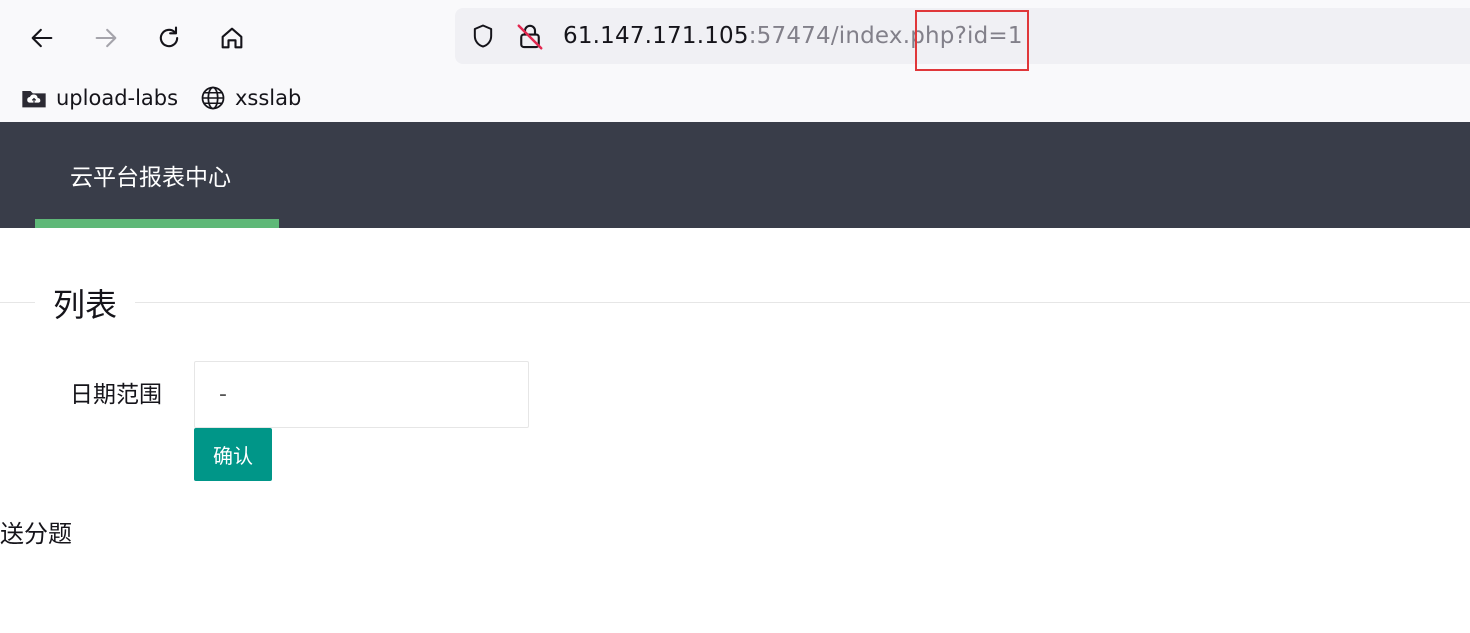 This screenshot has height=633, width=1470. I want to click on nav-item-report-center: 云平台报表中心, so click(150, 175).